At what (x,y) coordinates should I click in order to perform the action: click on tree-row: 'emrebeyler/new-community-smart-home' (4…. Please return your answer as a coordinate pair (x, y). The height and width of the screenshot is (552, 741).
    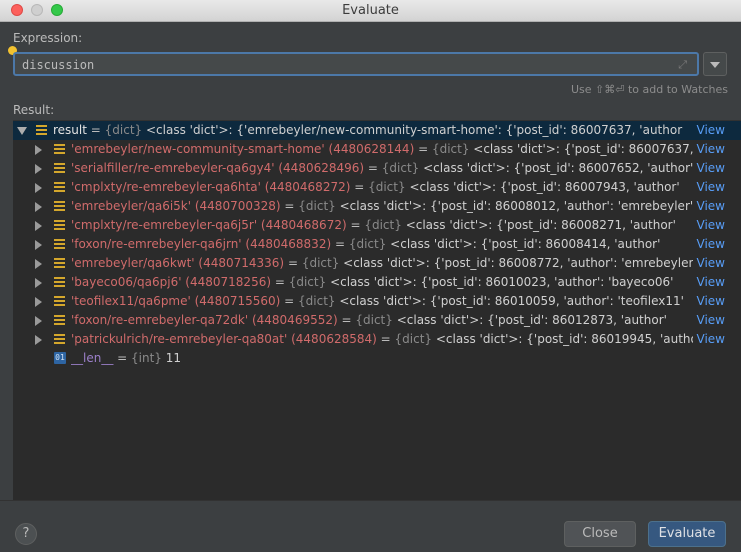
    Looking at the image, I should click on (377, 149).